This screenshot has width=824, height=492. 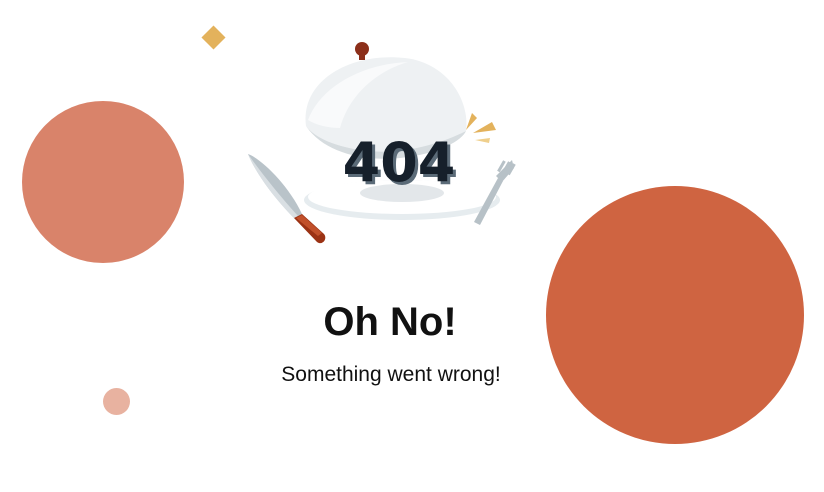 What do you see at coordinates (103, 182) in the screenshot?
I see `decorative-circle-left` at bounding box center [103, 182].